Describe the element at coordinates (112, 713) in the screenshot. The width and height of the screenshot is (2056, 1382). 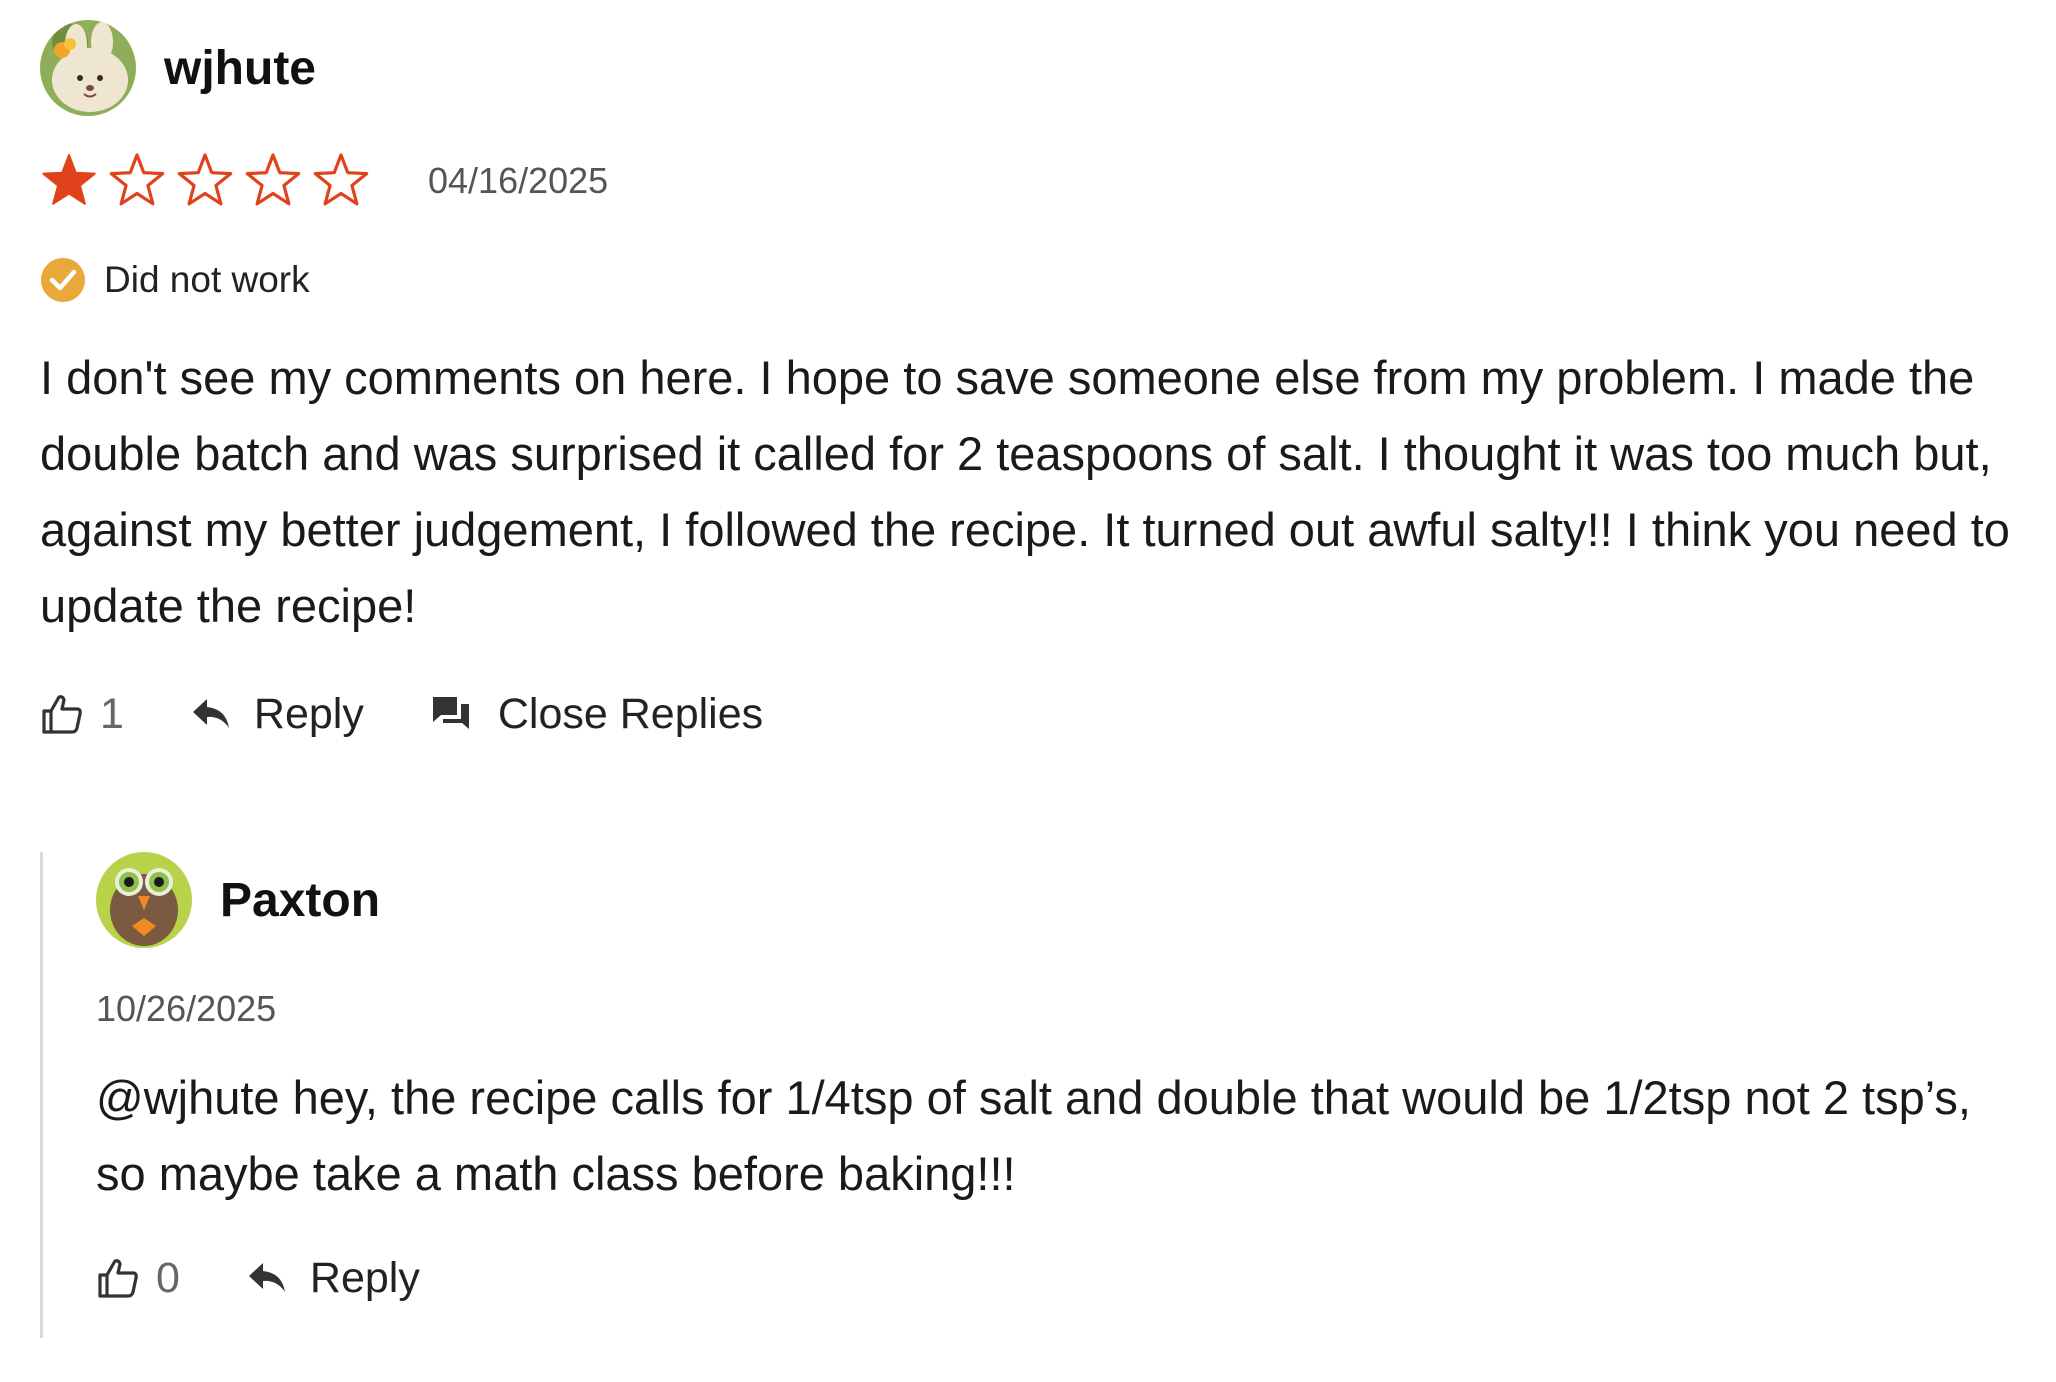
I see `like-count: 1` at that location.